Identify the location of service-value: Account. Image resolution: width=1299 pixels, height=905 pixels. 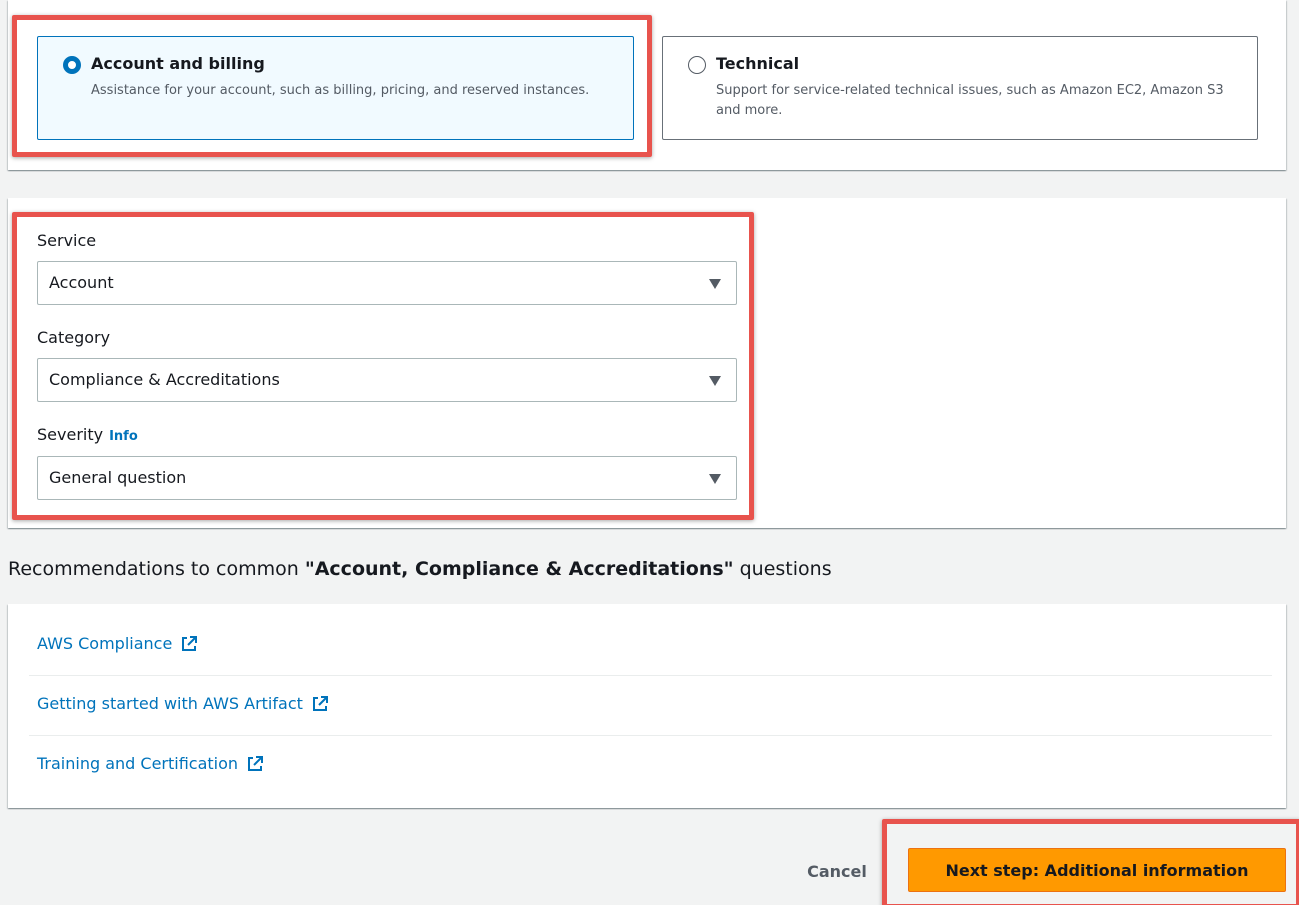
(81, 282).